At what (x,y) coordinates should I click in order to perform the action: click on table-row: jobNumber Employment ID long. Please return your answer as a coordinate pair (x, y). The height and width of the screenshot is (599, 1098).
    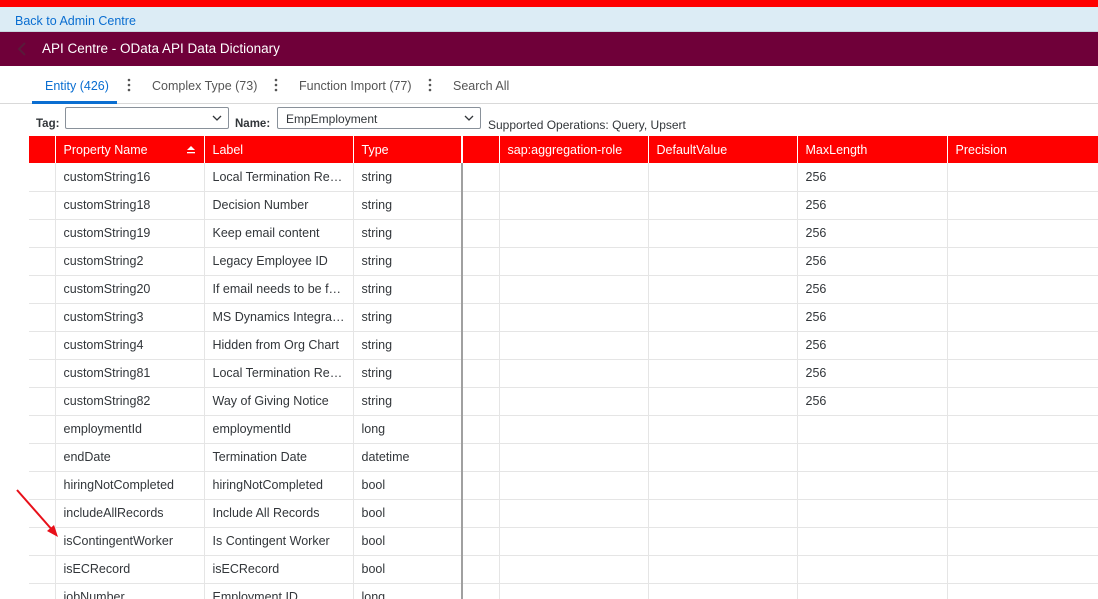
    Looking at the image, I should click on (563, 591).